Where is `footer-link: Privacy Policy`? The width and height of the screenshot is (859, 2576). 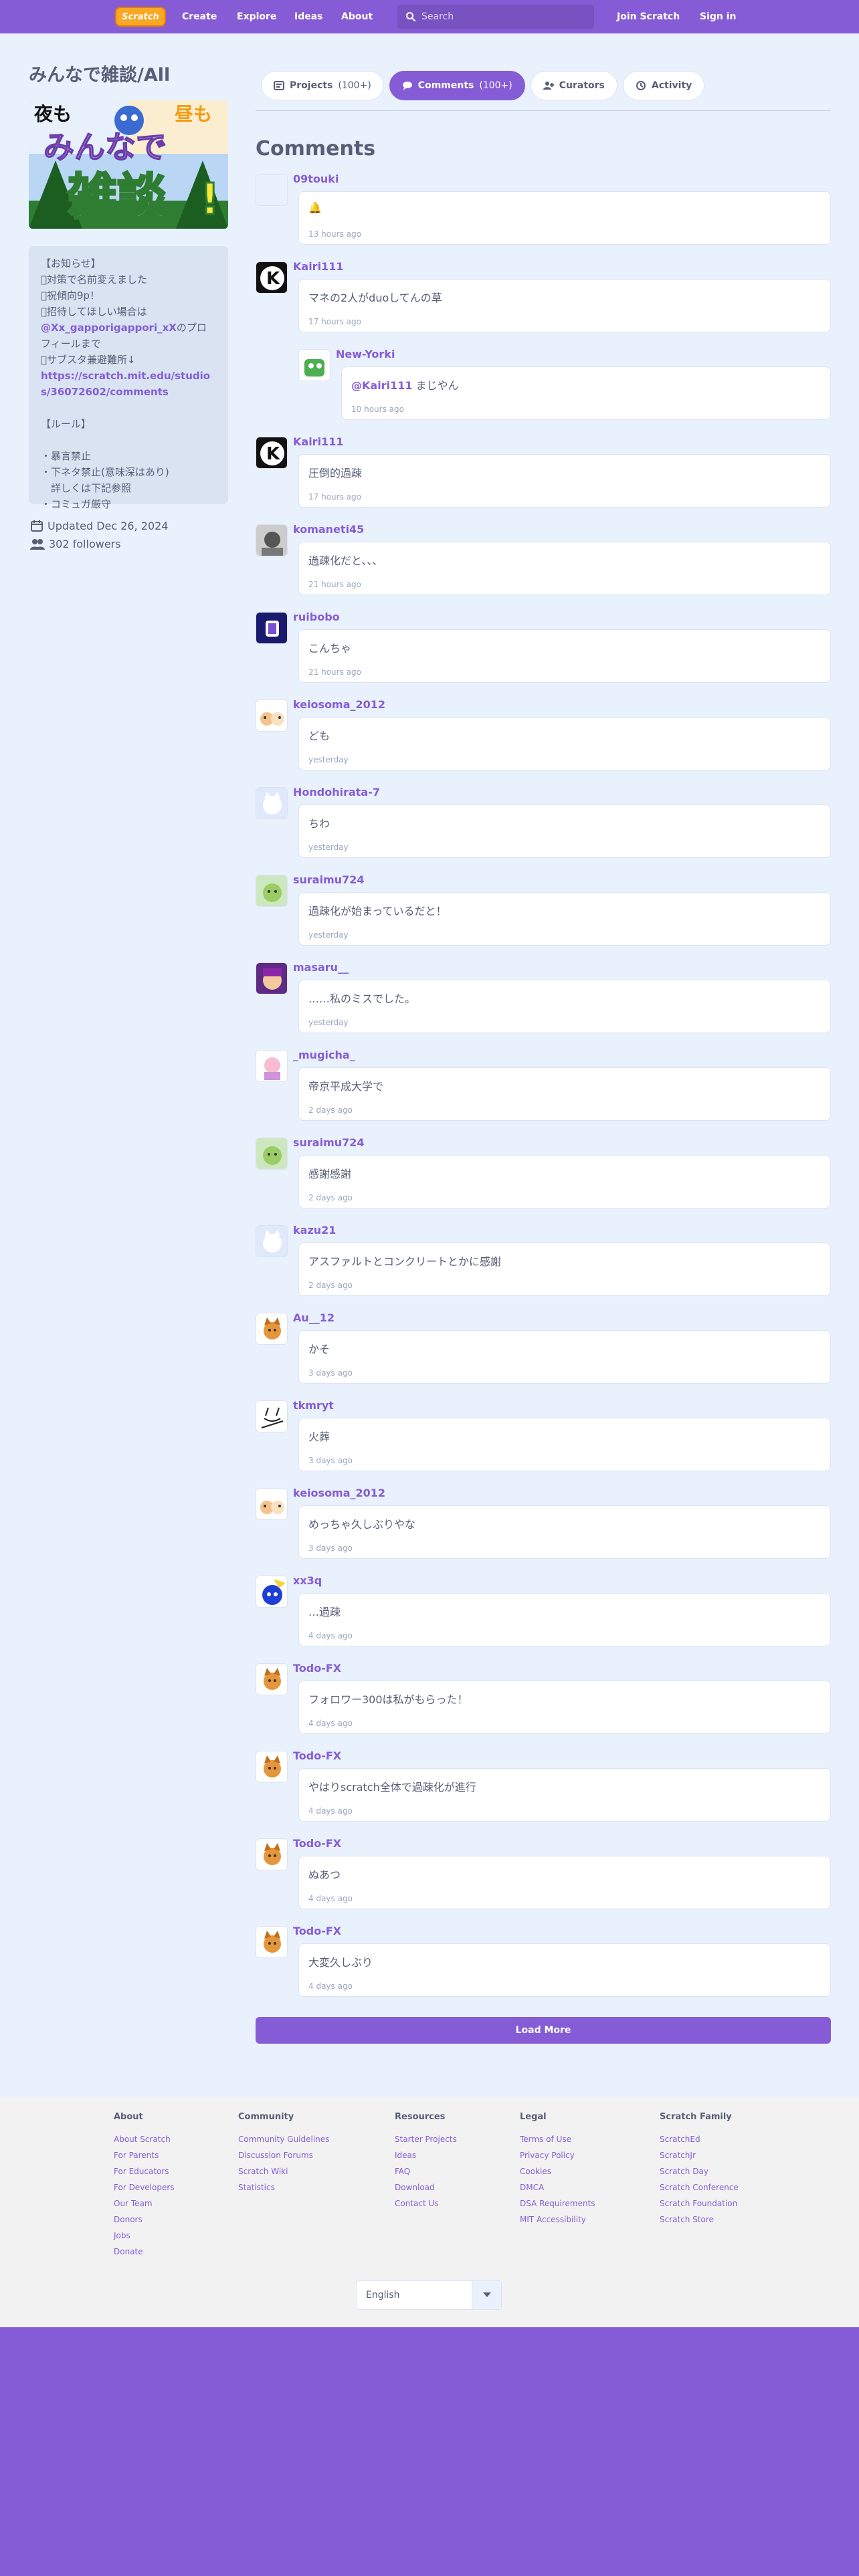 footer-link: Privacy Policy is located at coordinates (557, 2155).